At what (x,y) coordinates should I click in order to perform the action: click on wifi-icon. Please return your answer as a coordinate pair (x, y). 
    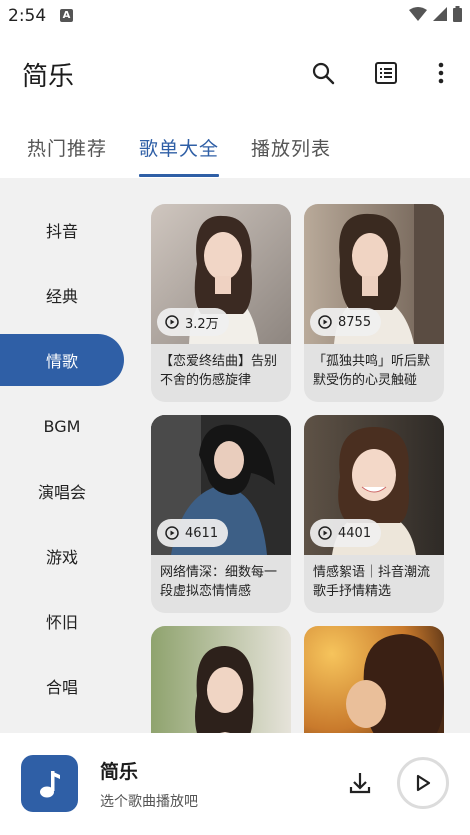
    Looking at the image, I should click on (418, 14).